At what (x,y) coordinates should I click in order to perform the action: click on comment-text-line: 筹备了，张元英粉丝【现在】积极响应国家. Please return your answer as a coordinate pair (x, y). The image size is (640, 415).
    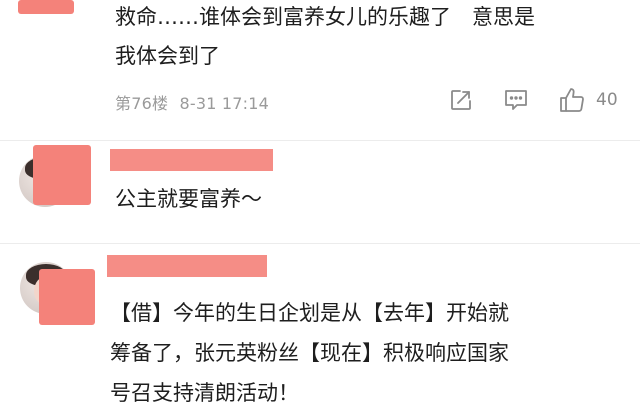
    Looking at the image, I should click on (309, 353).